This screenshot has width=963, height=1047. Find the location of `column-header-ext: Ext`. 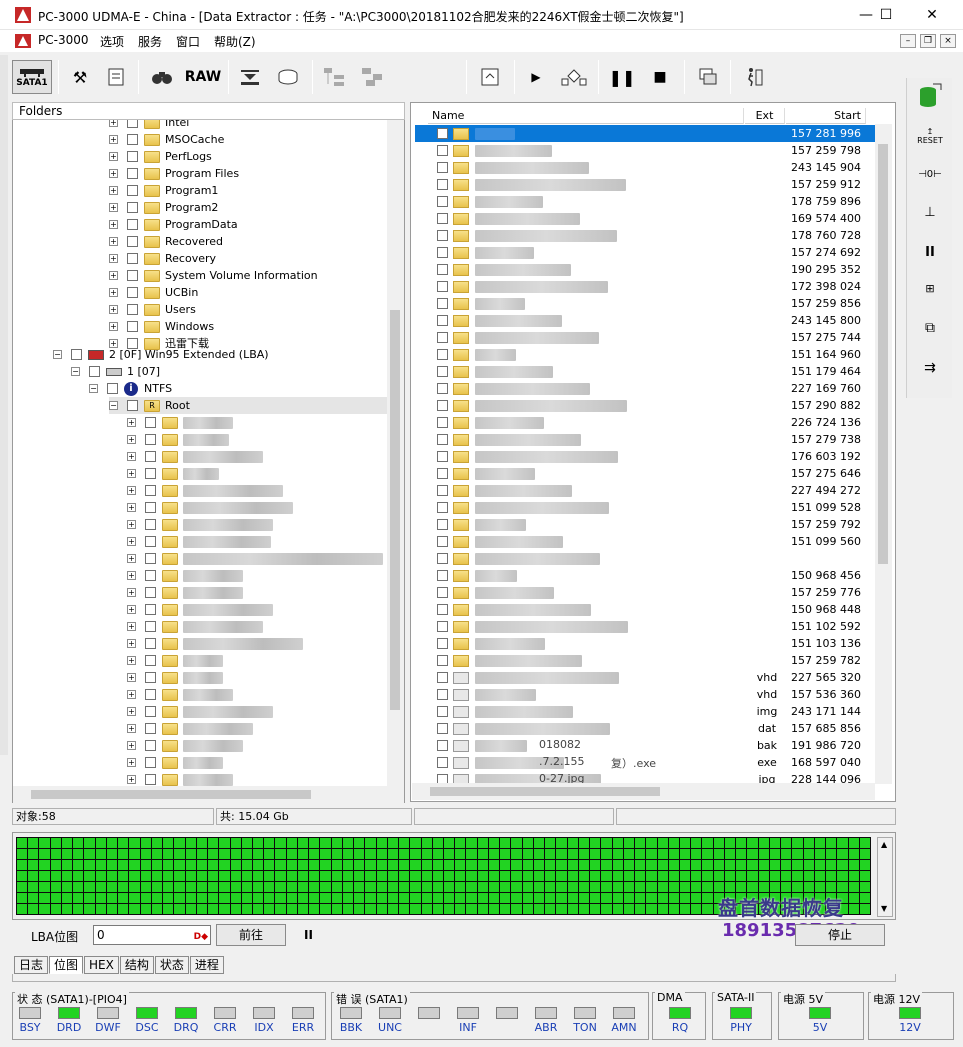

column-header-ext: Ext is located at coordinates (765, 116).